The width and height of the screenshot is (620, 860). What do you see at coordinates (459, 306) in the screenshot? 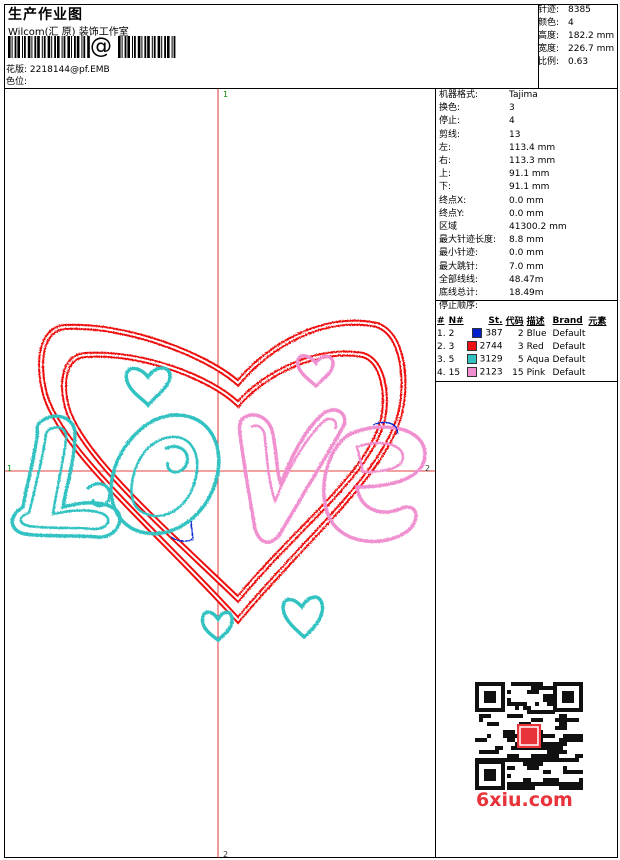
I see `stats-label: 停止顺序:` at bounding box center [459, 306].